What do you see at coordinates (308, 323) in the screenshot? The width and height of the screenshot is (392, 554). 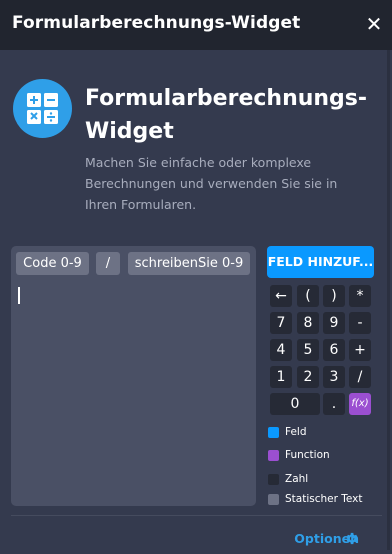 I see `key-8: 8` at bounding box center [308, 323].